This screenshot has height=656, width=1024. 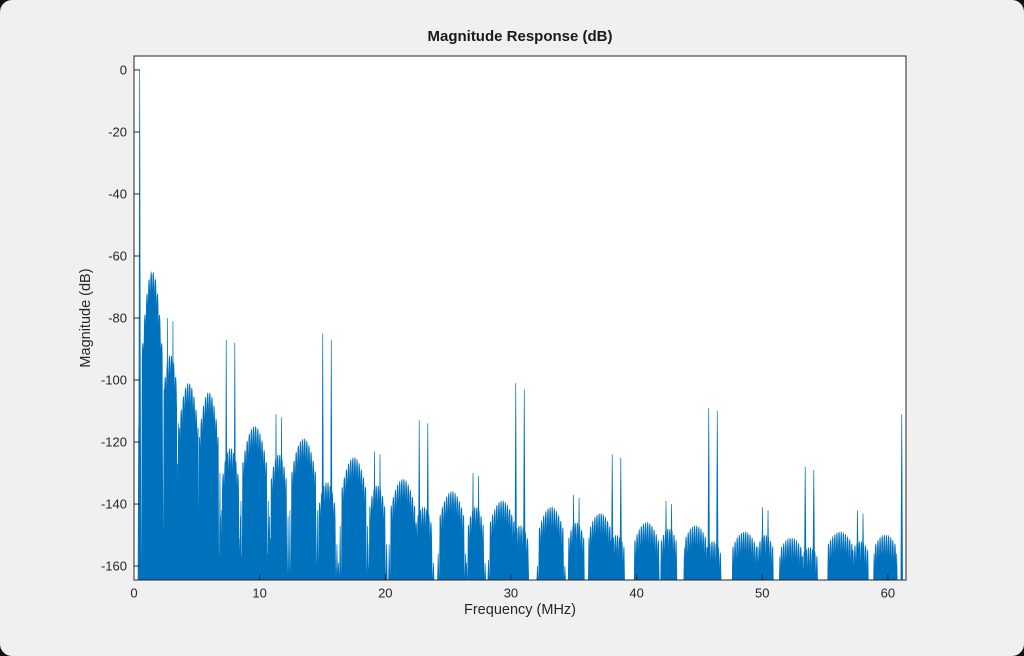 I want to click on y-tick-label: -80, so click(x=117, y=318).